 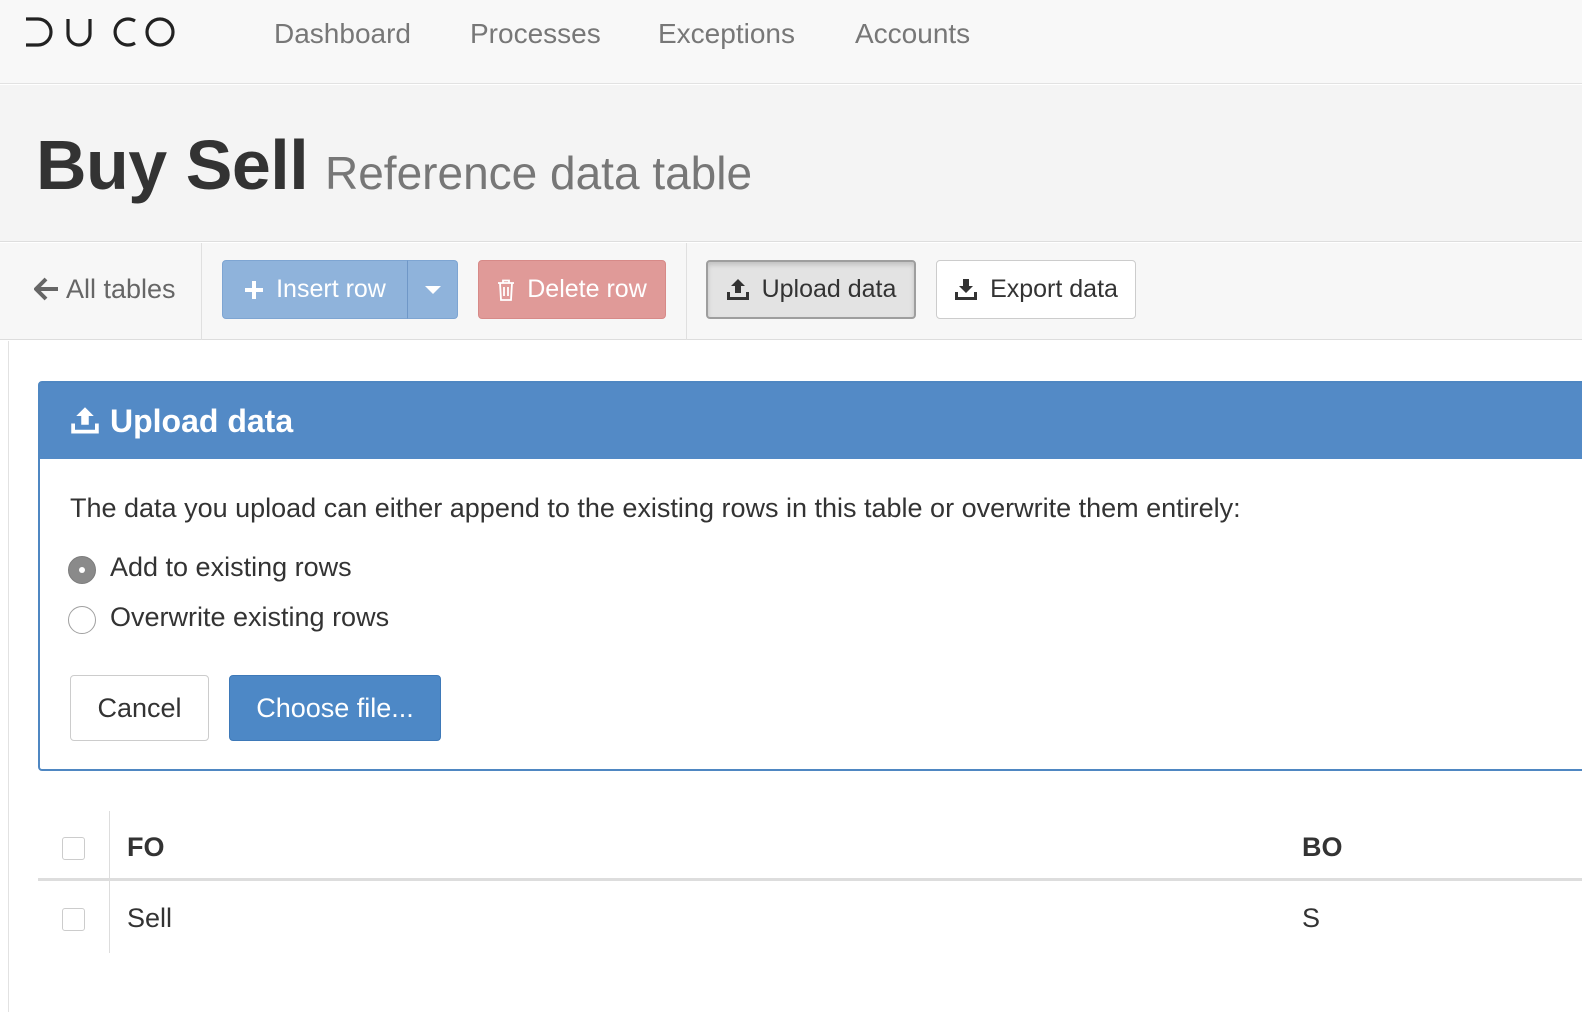 What do you see at coordinates (121, 289) in the screenshot?
I see `all-tables-label: All tables` at bounding box center [121, 289].